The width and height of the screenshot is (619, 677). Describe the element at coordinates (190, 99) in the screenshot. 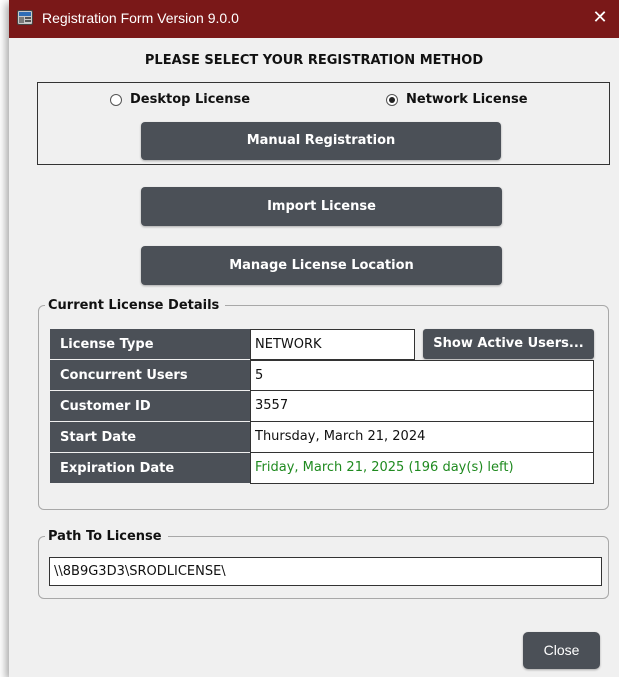

I see `radio-desktop-label: Desktop License` at that location.